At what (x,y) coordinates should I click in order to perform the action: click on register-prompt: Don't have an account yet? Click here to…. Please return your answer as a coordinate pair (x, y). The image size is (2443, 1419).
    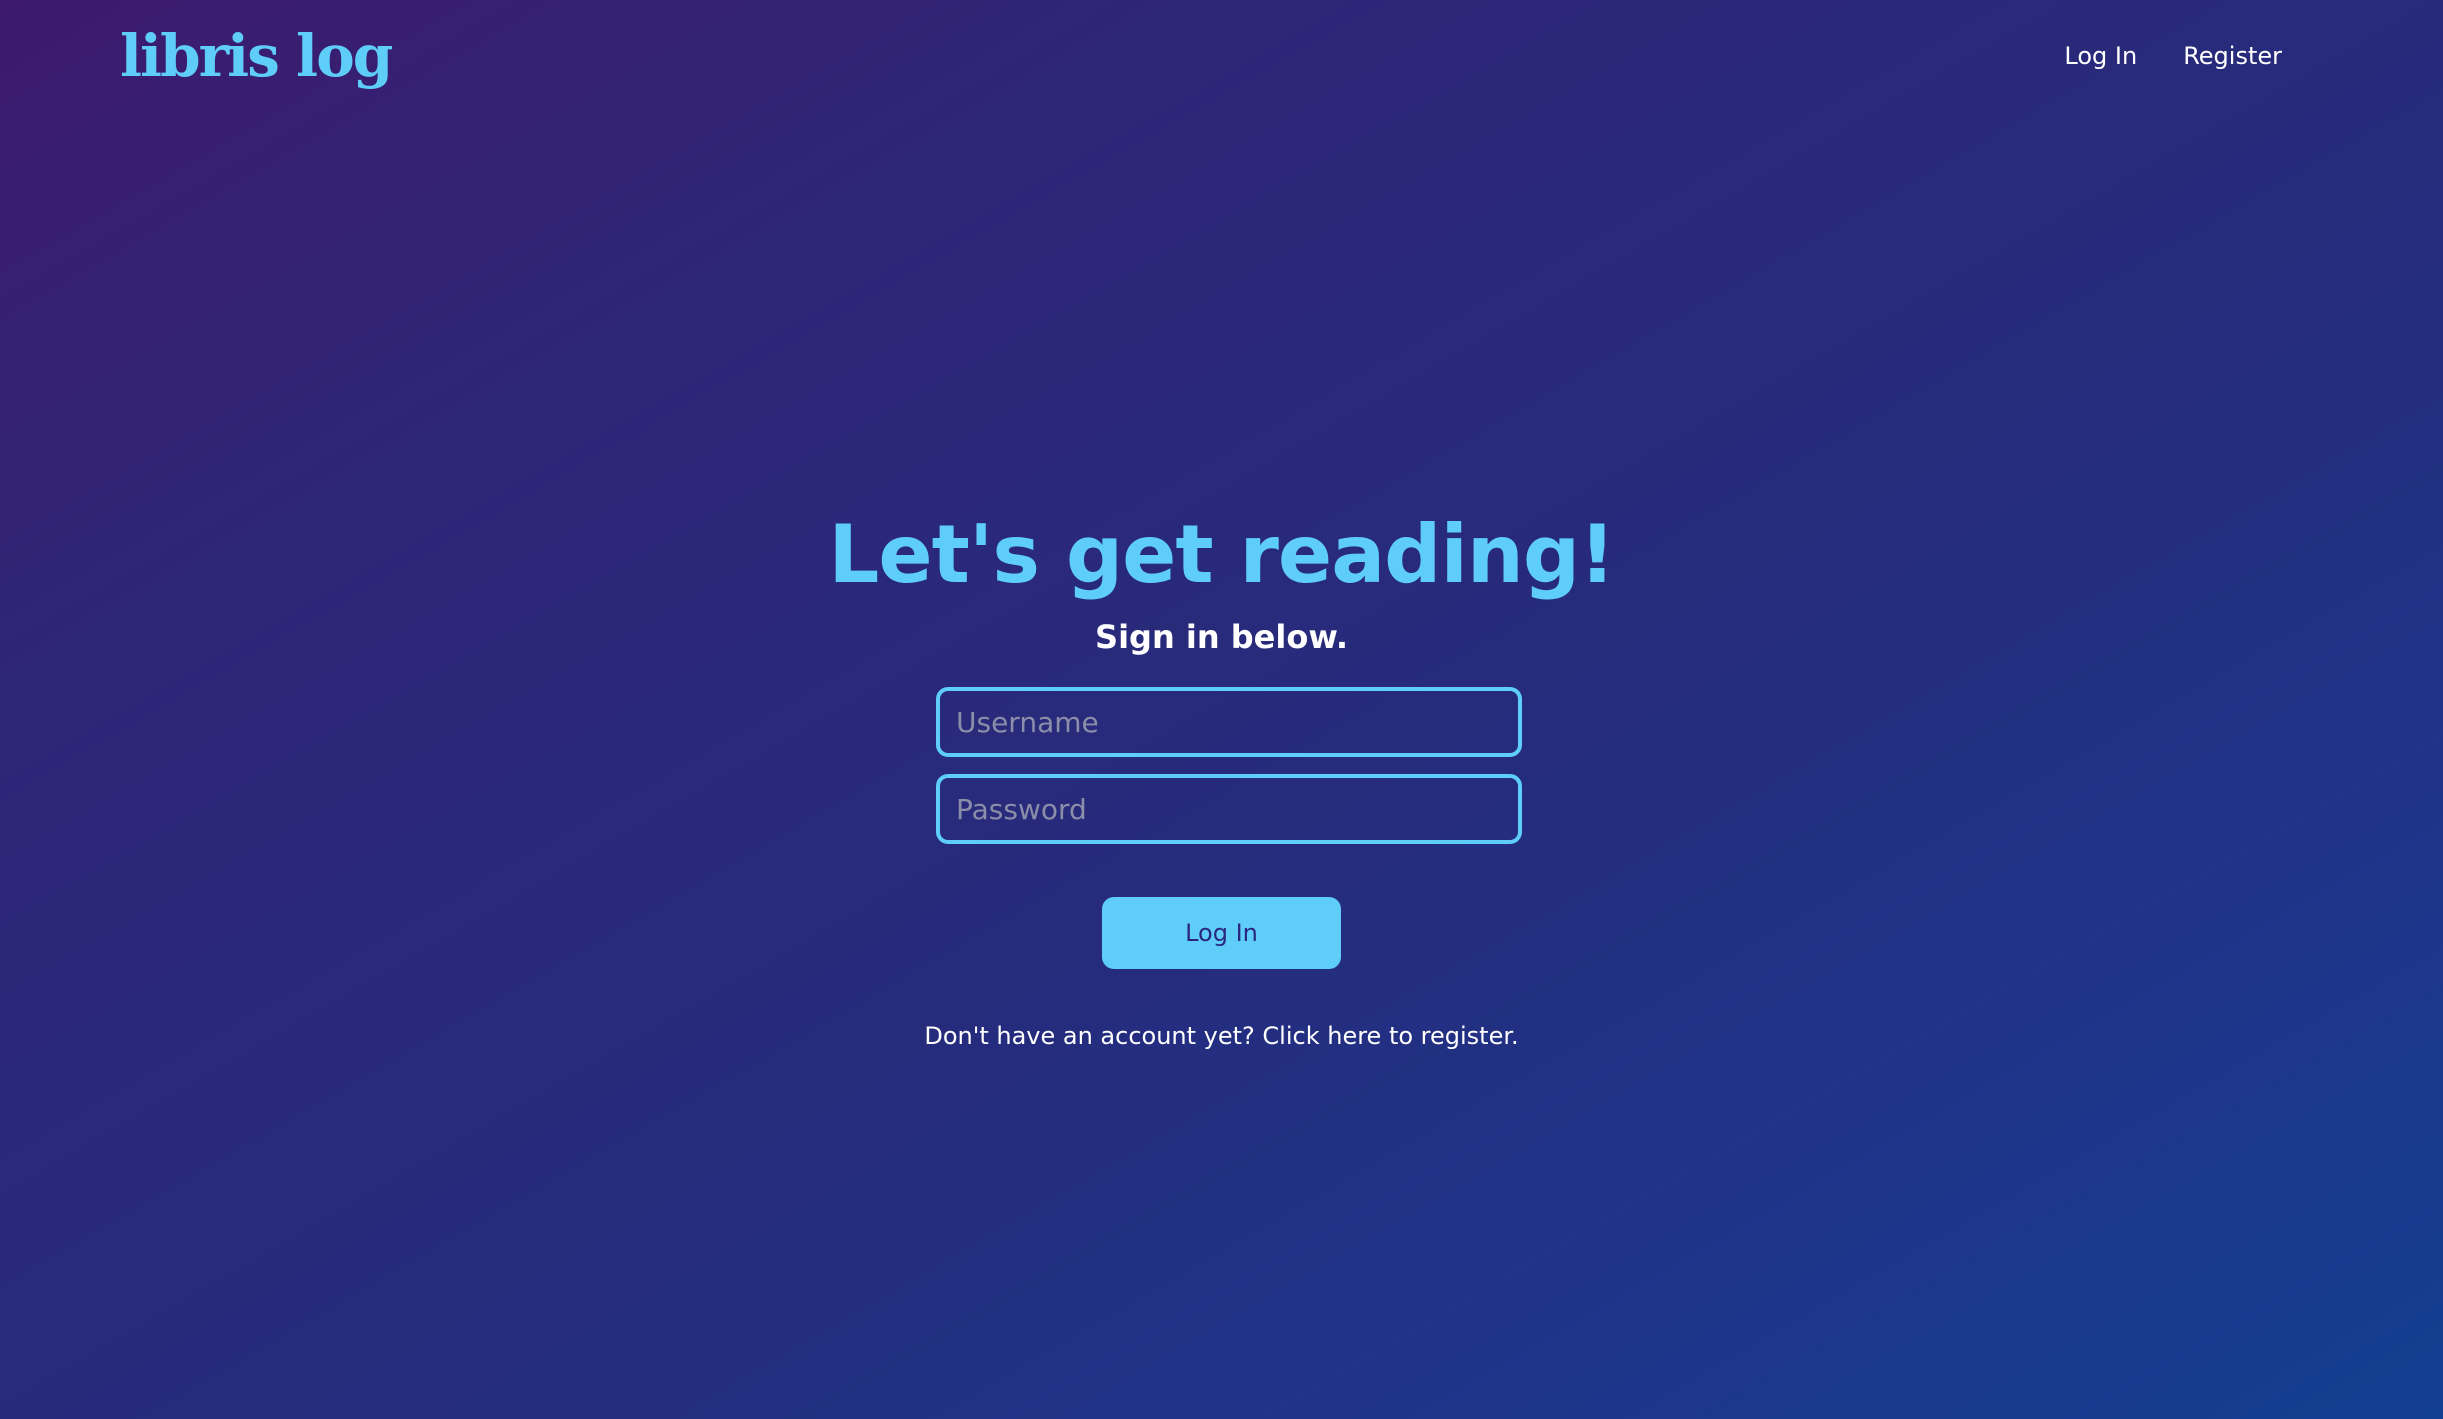
    Looking at the image, I should click on (1221, 1036).